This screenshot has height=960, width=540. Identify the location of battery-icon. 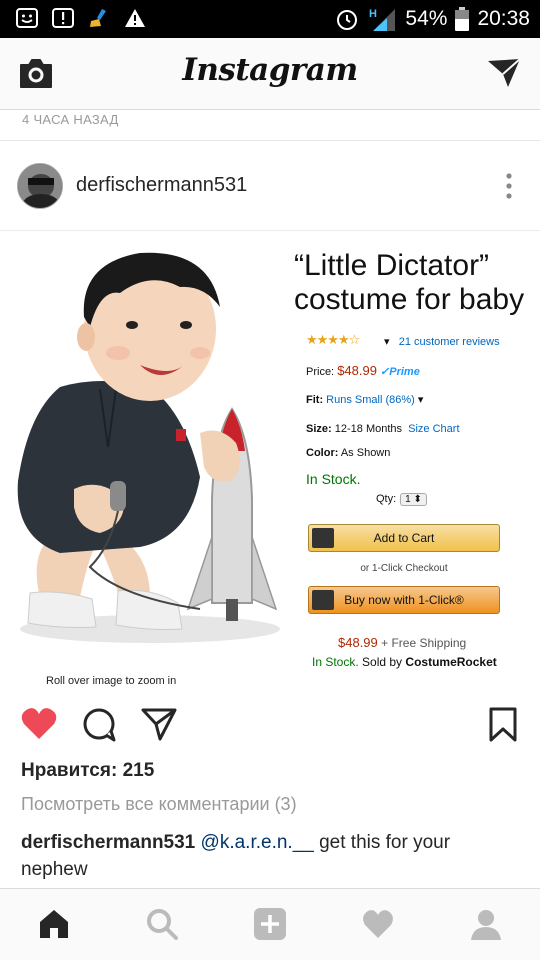
(462, 19).